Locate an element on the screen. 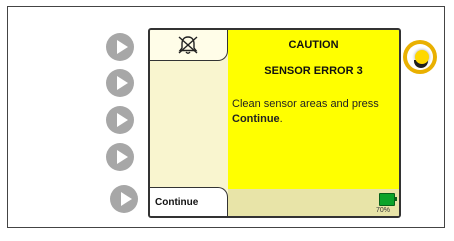 This screenshot has width=454, height=241. continue-label: Continue is located at coordinates (177, 202).